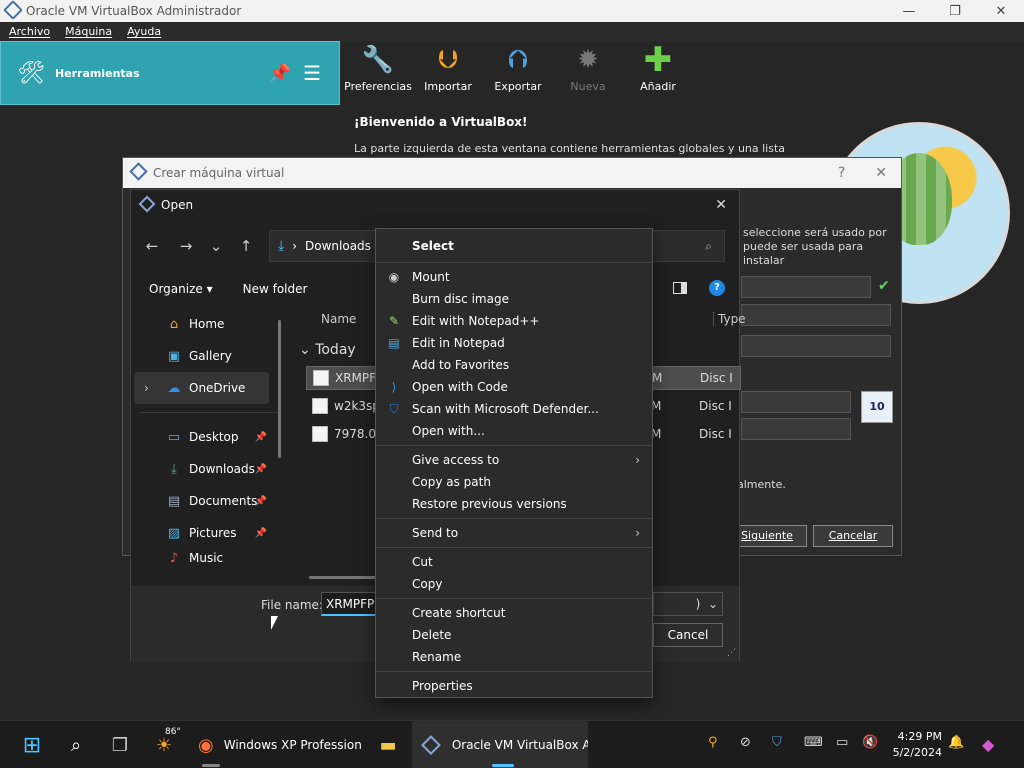 This screenshot has height=768, width=1024. I want to click on nav-item-gallery: ▣ Gallery, so click(210, 356).